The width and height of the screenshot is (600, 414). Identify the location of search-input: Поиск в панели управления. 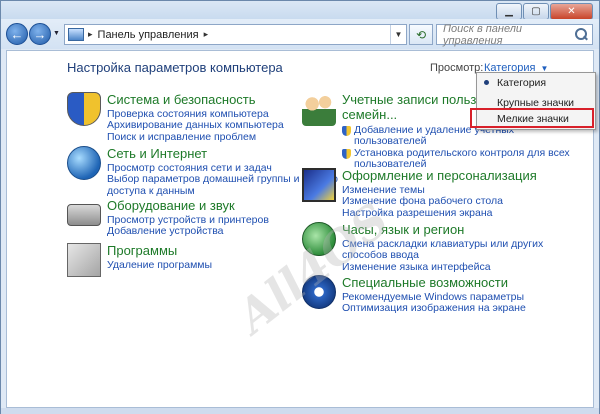
(508, 35).